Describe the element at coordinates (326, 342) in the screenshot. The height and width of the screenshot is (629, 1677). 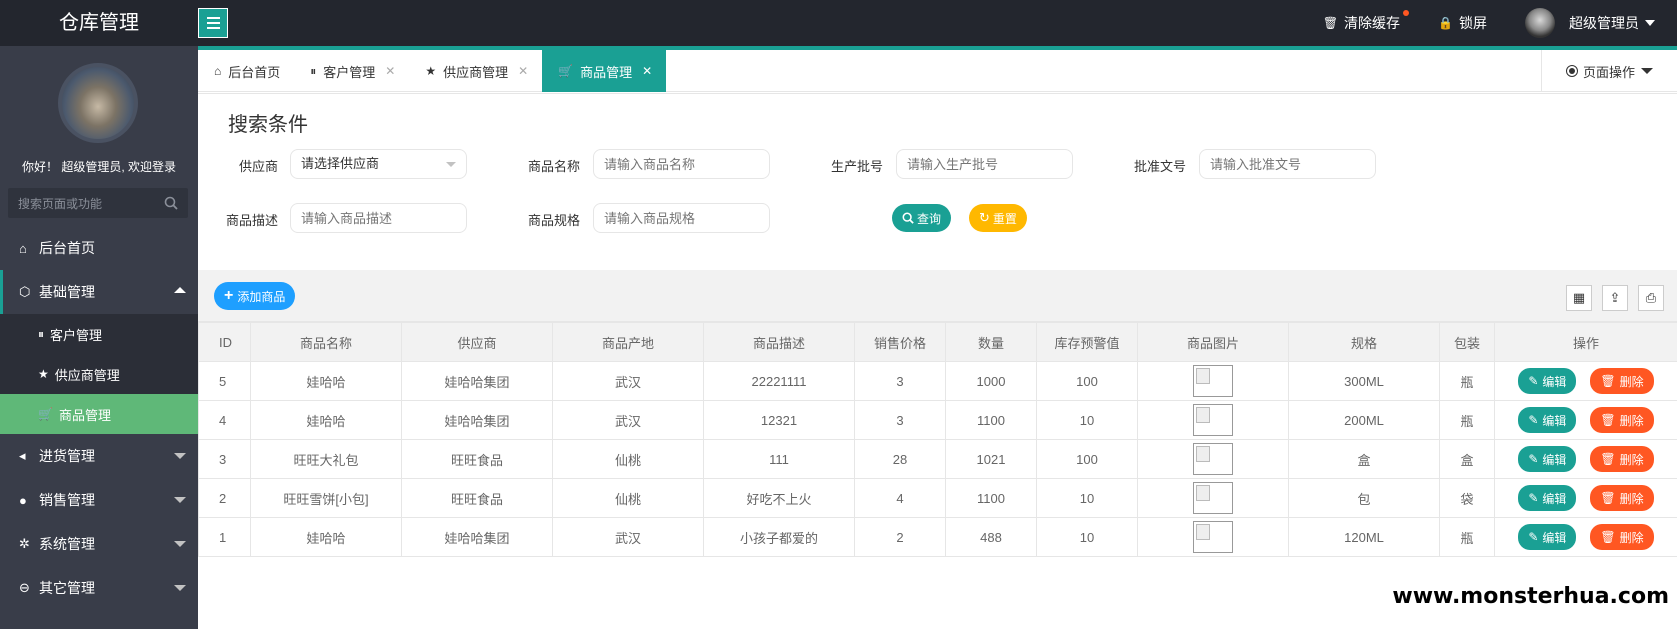
I see `column-header: 商品名称` at that location.